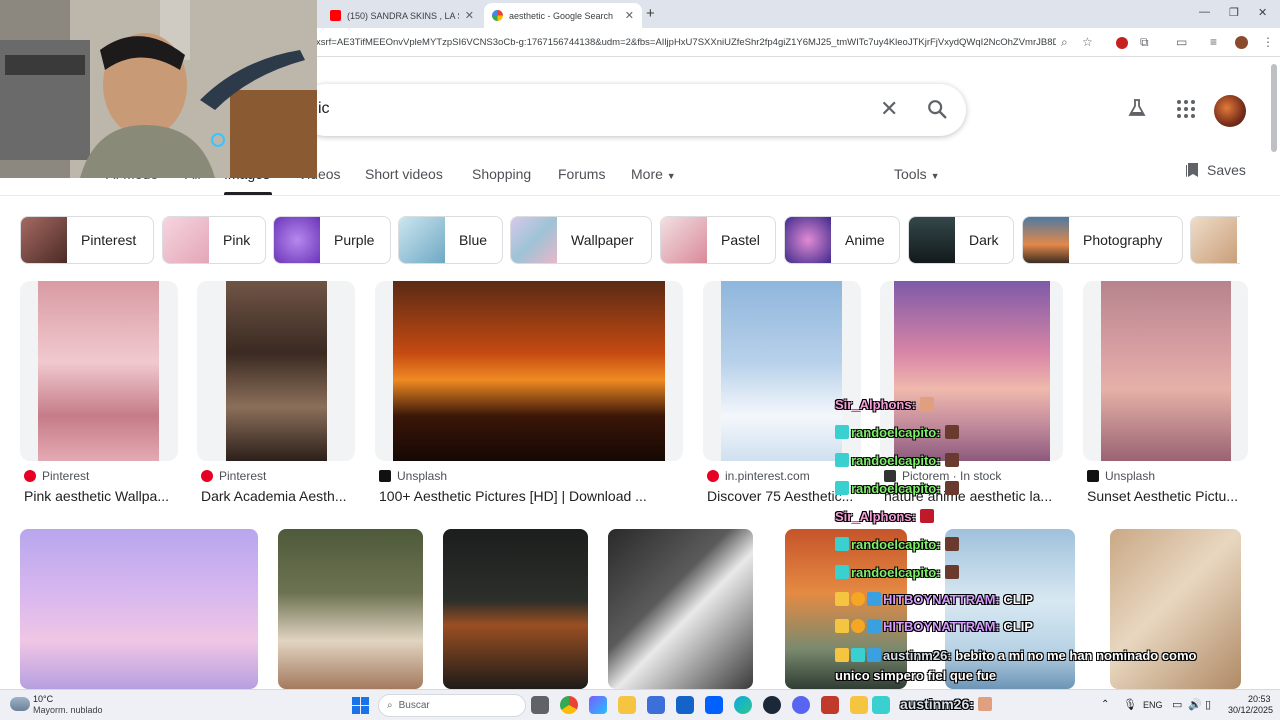 The width and height of the screenshot is (1280, 720). I want to click on chip-label: Blue, so click(473, 240).